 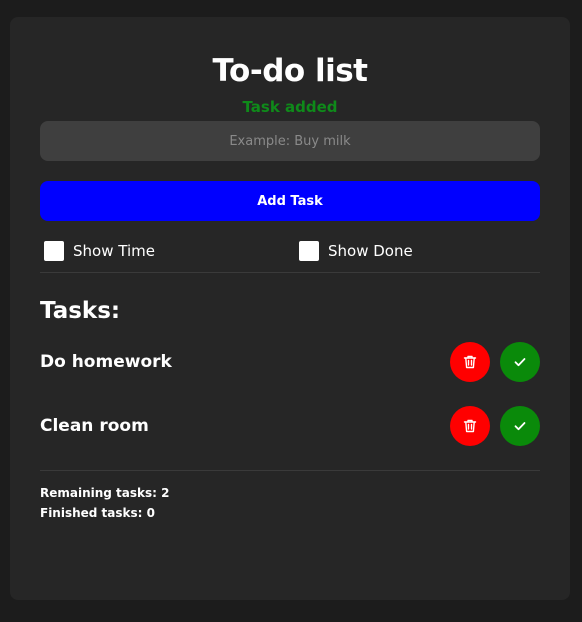 I want to click on task-input, so click(x=290, y=141).